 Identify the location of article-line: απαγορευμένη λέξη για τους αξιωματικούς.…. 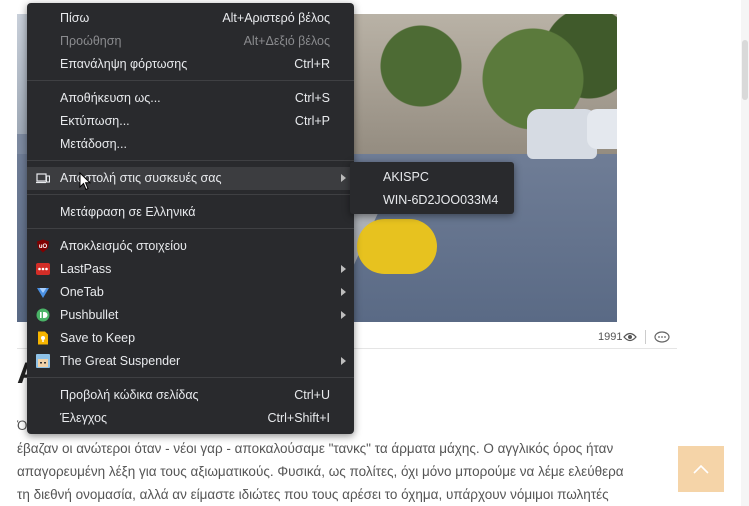
(320, 471).